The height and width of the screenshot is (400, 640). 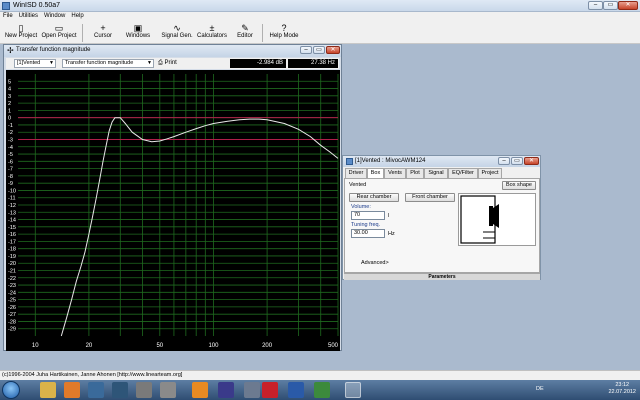 What do you see at coordinates (390, 161) in the screenshot?
I see `dialog-title: [1]Vented : MivocAWM124` at bounding box center [390, 161].